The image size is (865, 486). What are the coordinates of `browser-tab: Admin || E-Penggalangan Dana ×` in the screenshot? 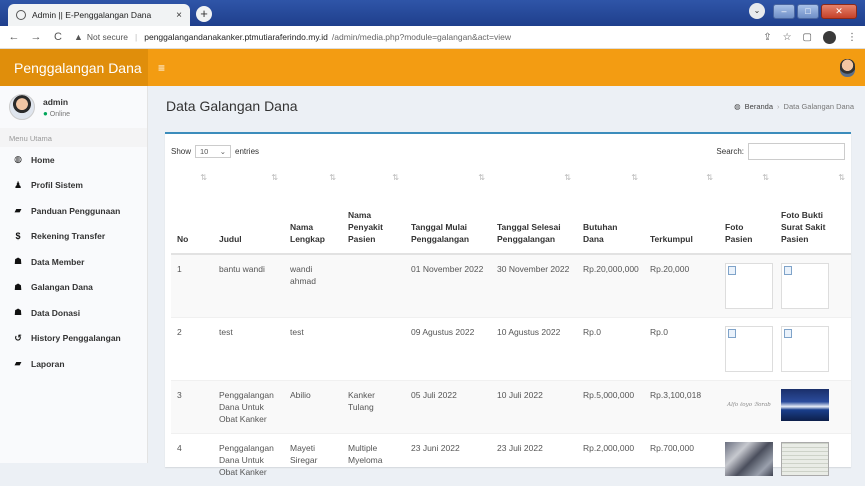 It's located at (99, 15).